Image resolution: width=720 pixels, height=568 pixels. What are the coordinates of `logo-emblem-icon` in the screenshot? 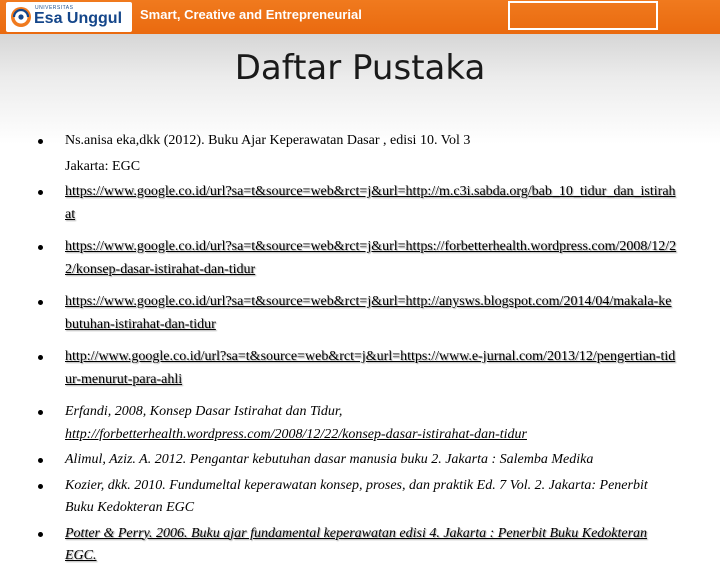 It's located at (21, 17).